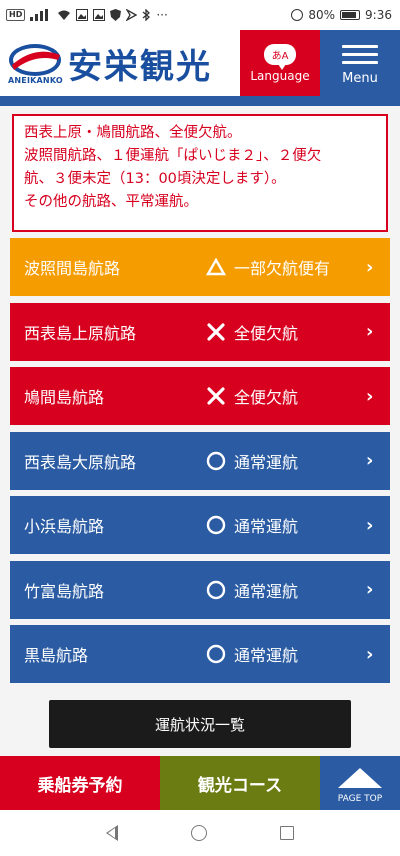 The width and height of the screenshot is (400, 856). I want to click on notice-line: 西表上原・鳩間航路、全便欠航。, so click(133, 133).